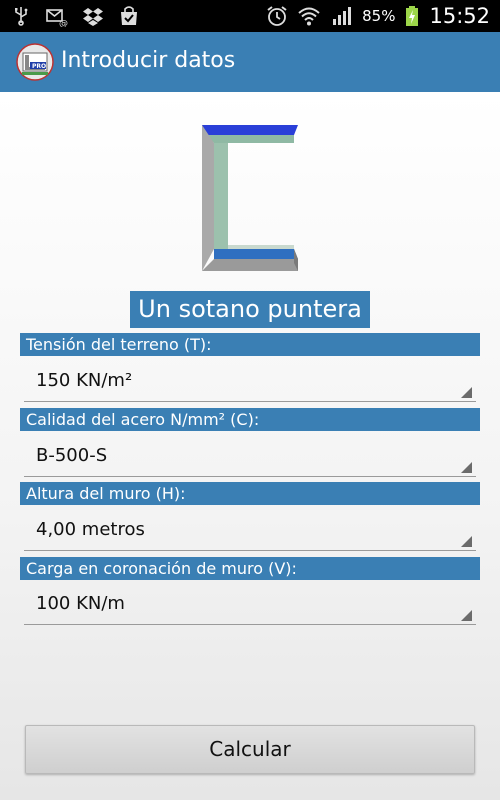  Describe the element at coordinates (80, 603) in the screenshot. I see `crown-load-value: 100 KN/m` at that location.